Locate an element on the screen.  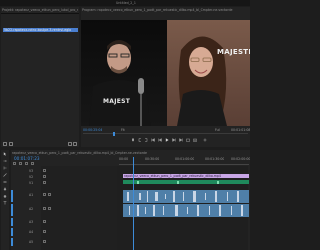
program-timecode-current: 00:00:25:04 is located at coordinates (92, 130).